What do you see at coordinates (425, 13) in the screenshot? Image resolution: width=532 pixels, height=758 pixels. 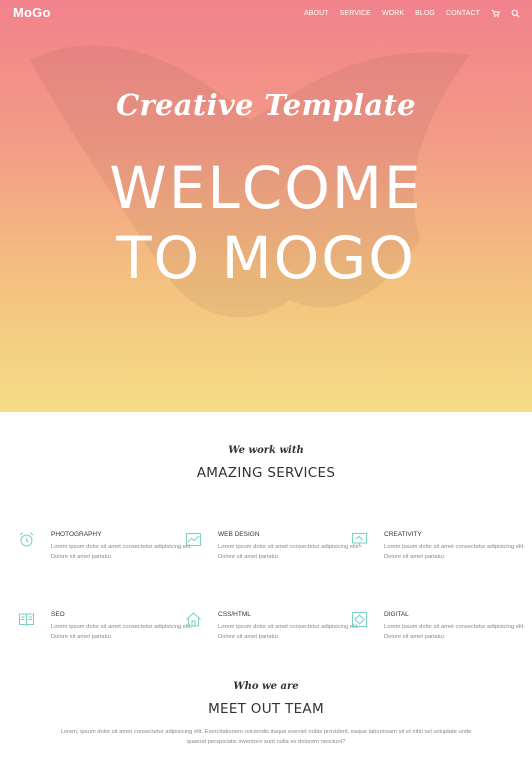 I see `nav-item-blog: BLOG` at bounding box center [425, 13].